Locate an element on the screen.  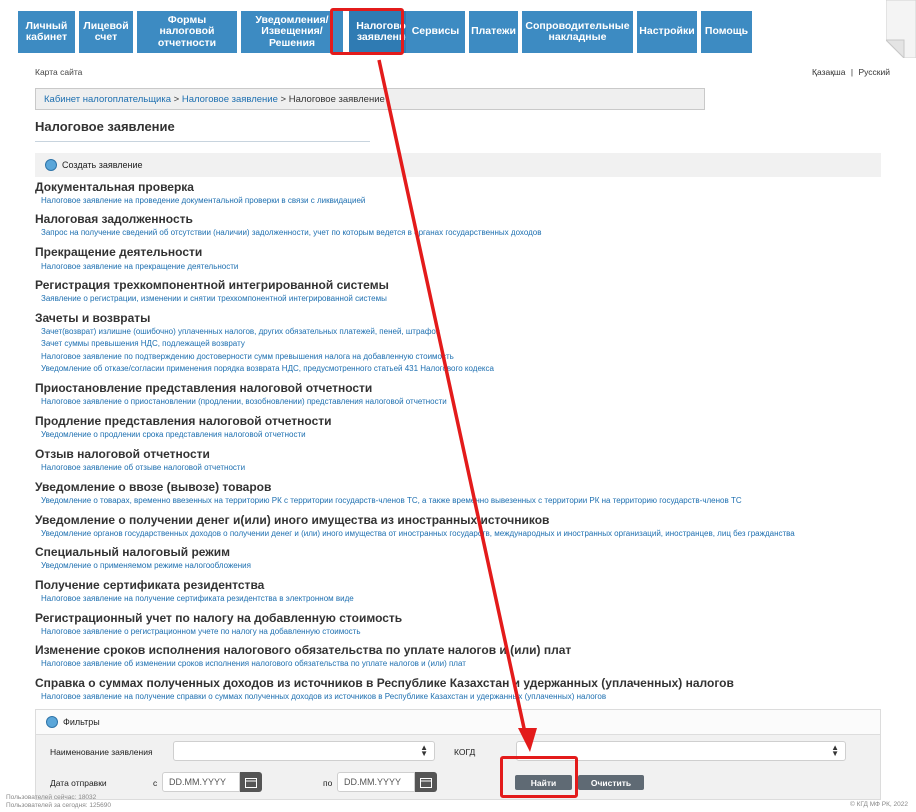
clear-button: Очистить is located at coordinates (611, 782).